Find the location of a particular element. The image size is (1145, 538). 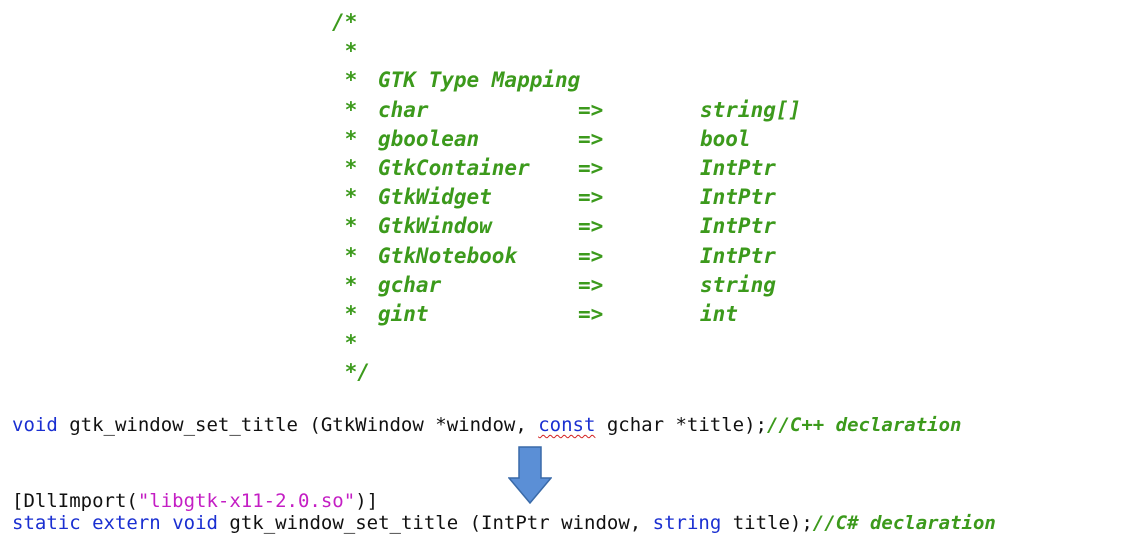

comment-line: * gboolean => bool is located at coordinates (566, 139).